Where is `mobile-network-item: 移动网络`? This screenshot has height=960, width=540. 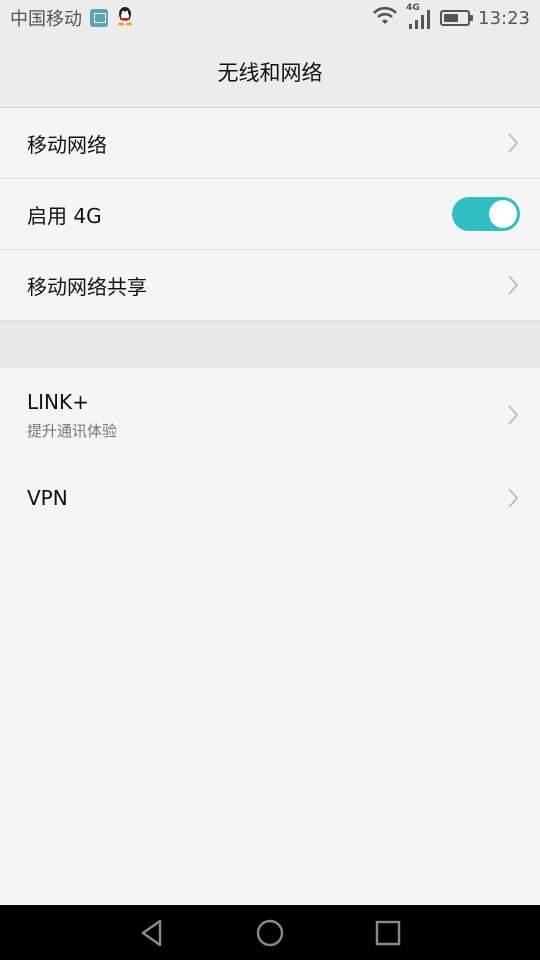
mobile-network-item: 移动网络 is located at coordinates (270, 143).